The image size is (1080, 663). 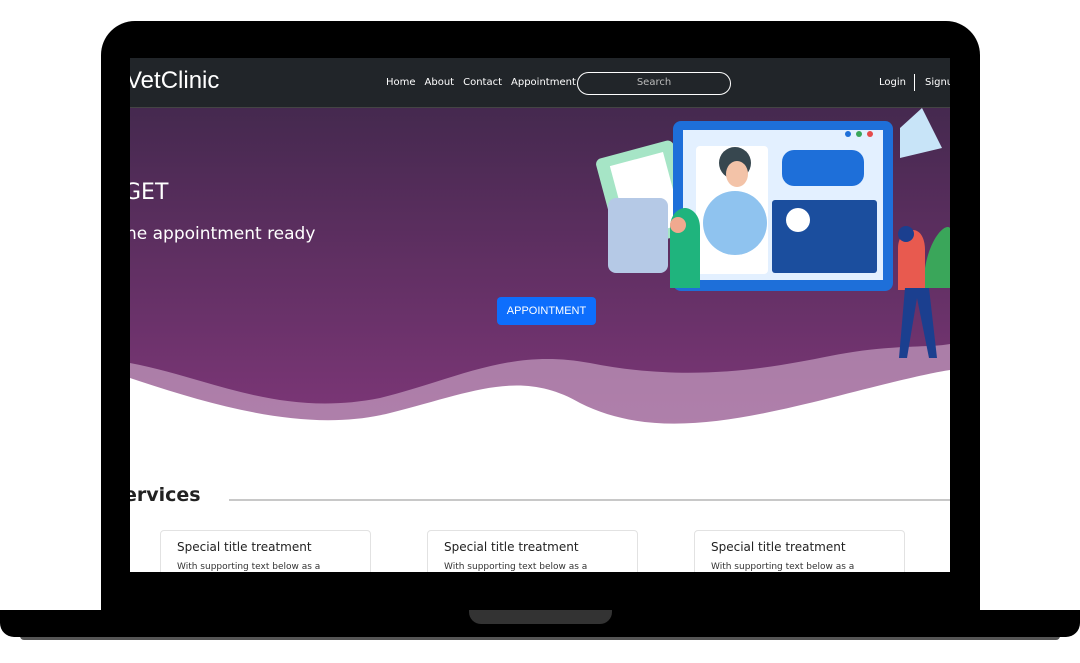 What do you see at coordinates (149, 192) in the screenshot?
I see `hero-title: GET` at bounding box center [149, 192].